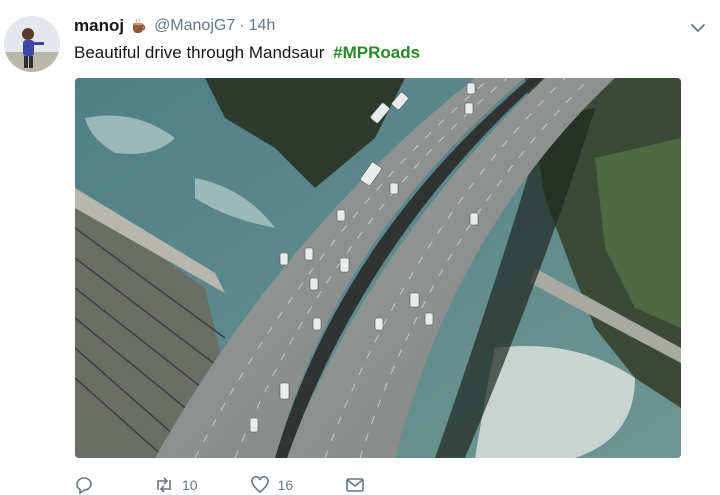 Image resolution: width=720 pixels, height=495 pixels. What do you see at coordinates (139, 26) in the screenshot?
I see `coffee-emoji-icon` at bounding box center [139, 26].